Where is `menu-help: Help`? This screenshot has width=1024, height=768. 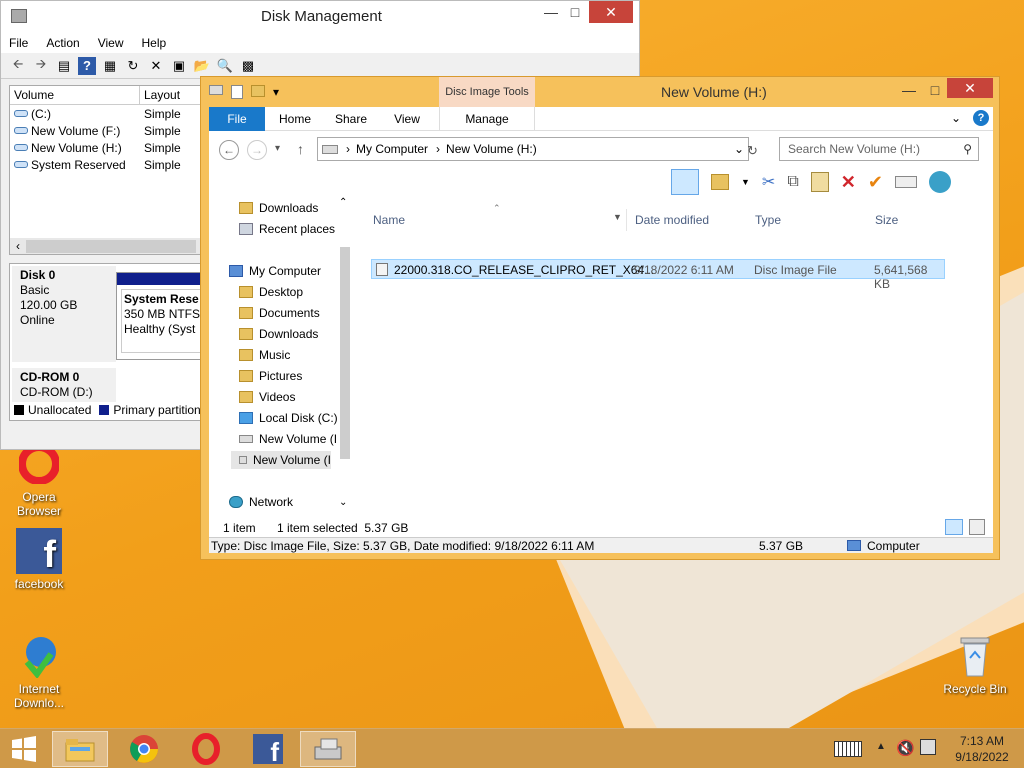
menu-help: Help is located at coordinates (154, 43).